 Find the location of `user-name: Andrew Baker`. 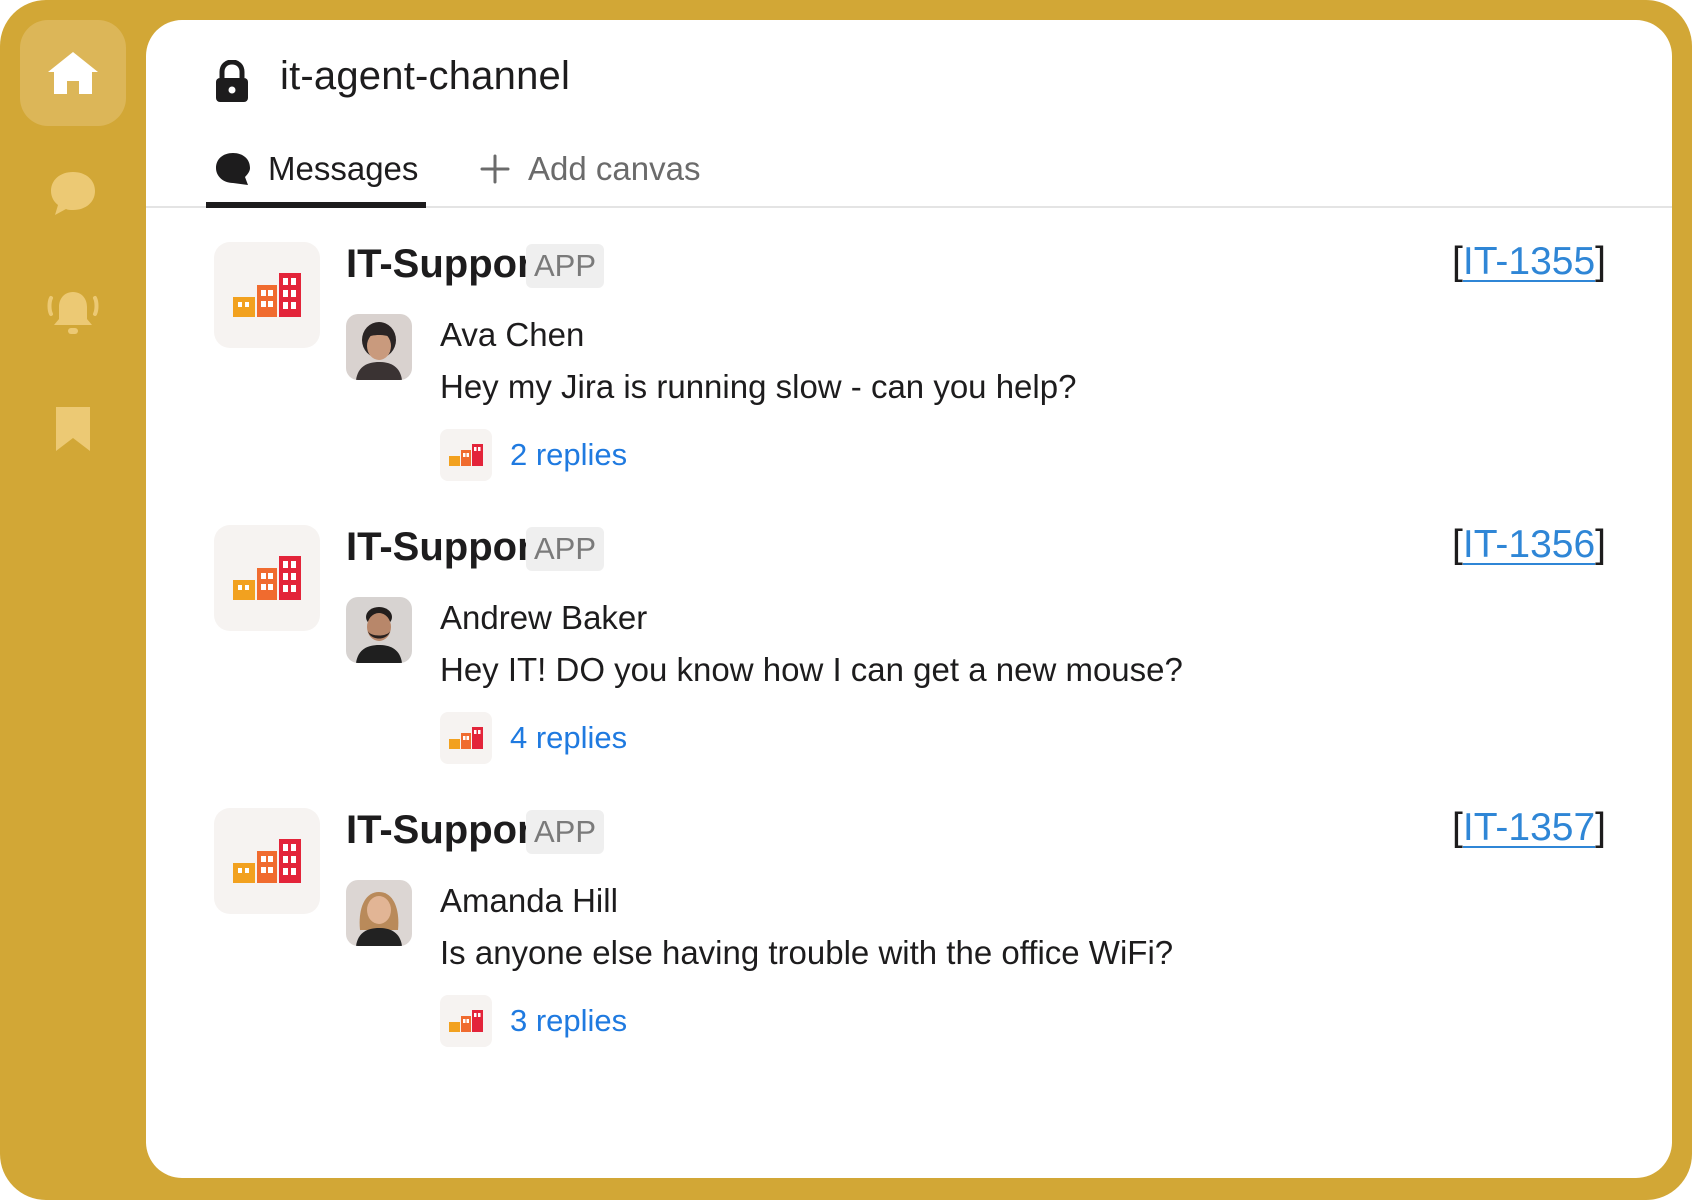

user-name: Andrew Baker is located at coordinates (543, 618).